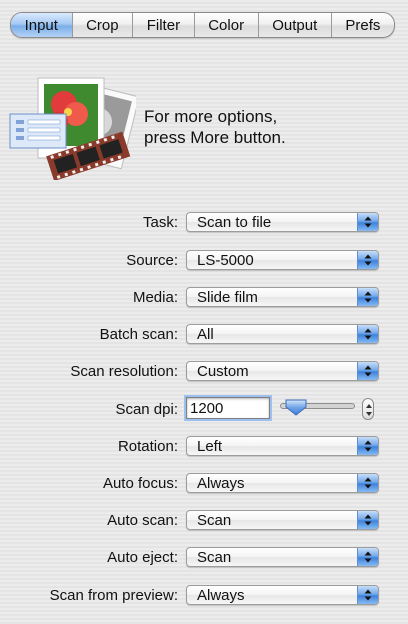 Image resolution: width=408 pixels, height=624 pixels. Describe the element at coordinates (72, 128) in the screenshot. I see `scanner-photo-film-icon` at that location.